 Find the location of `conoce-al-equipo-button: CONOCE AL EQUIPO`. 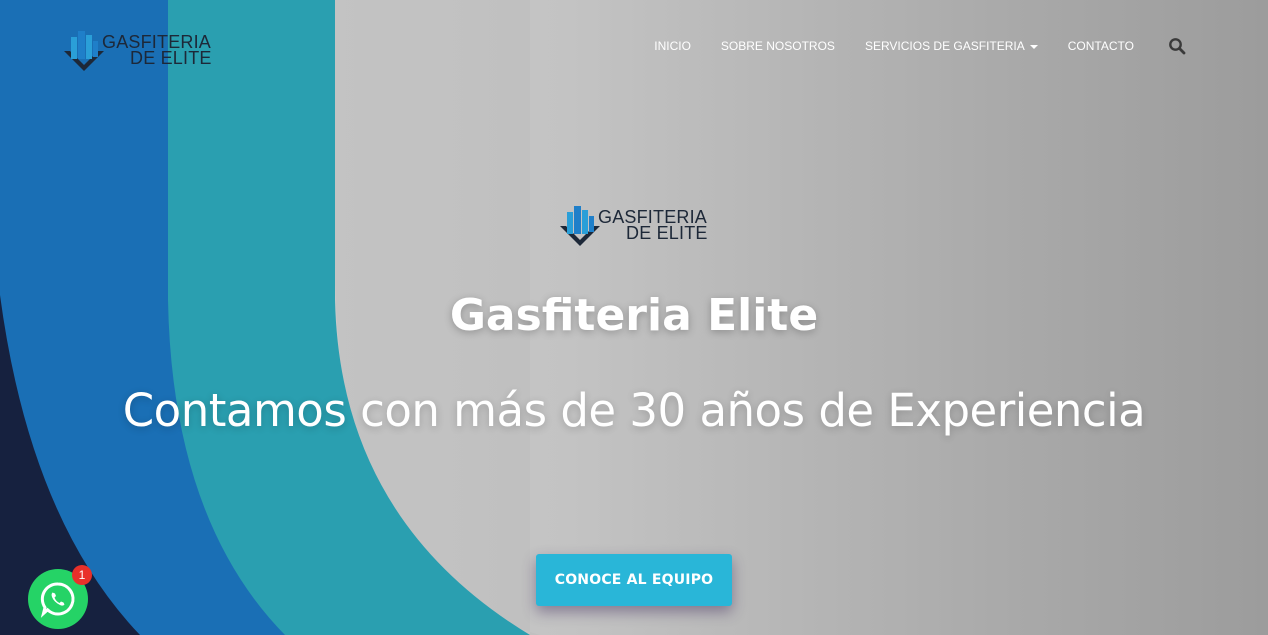

conoce-al-equipo-button: CONOCE AL EQUIPO is located at coordinates (634, 580).